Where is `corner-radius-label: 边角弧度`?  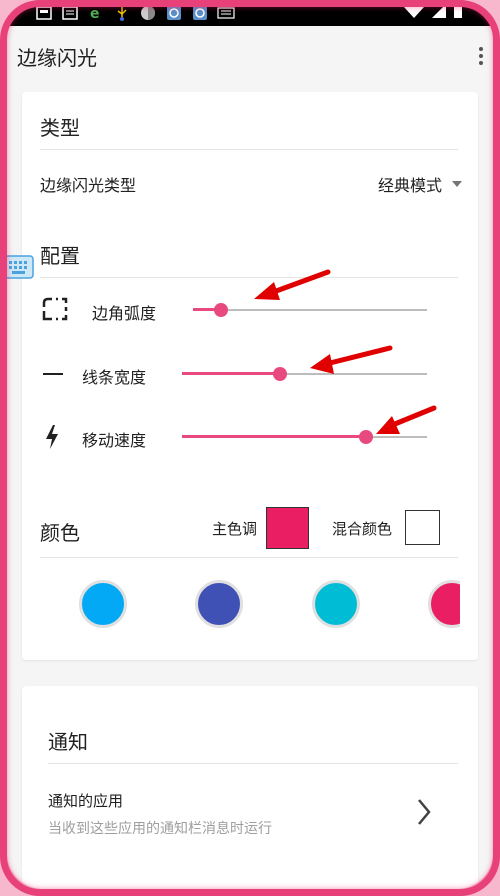
corner-radius-label: 边角弧度 is located at coordinates (124, 313).